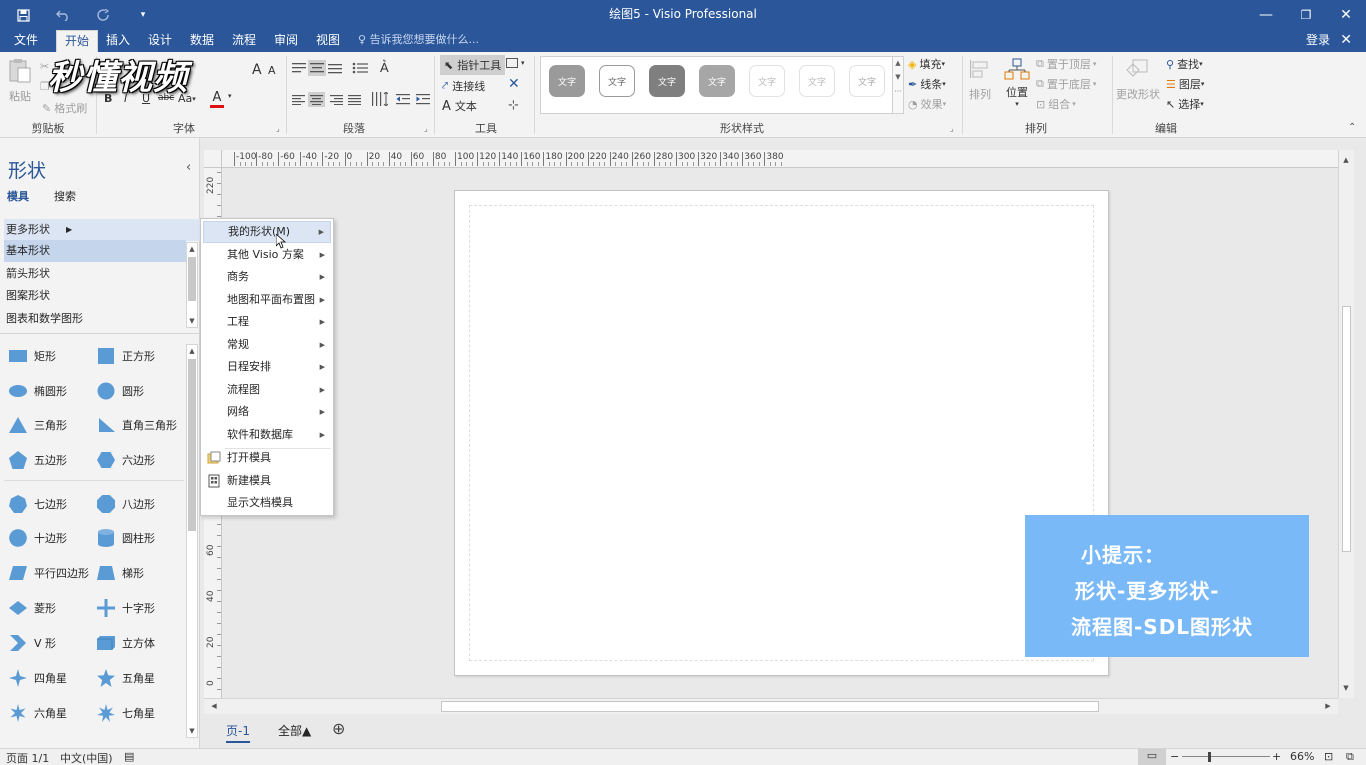 This screenshot has width=1366, height=765. What do you see at coordinates (272, 70) in the screenshot?
I see `shrink-font-button: A` at bounding box center [272, 70].